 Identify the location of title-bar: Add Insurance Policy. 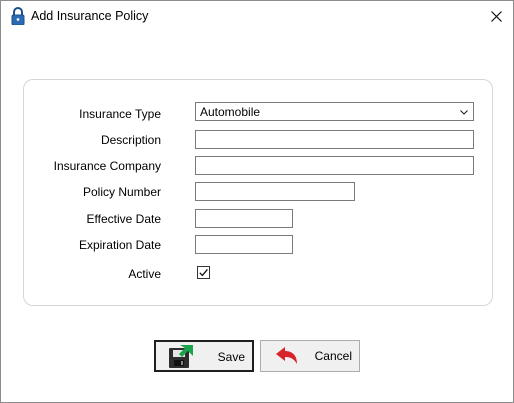
(257, 16).